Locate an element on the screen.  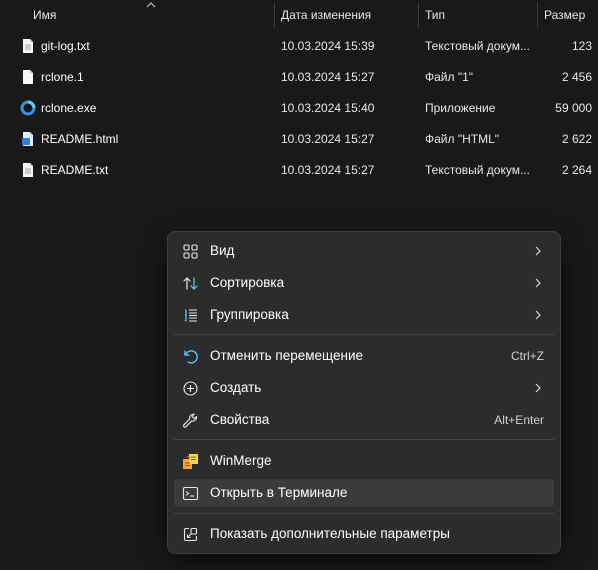
file-name: git-log.txt is located at coordinates (65, 46).